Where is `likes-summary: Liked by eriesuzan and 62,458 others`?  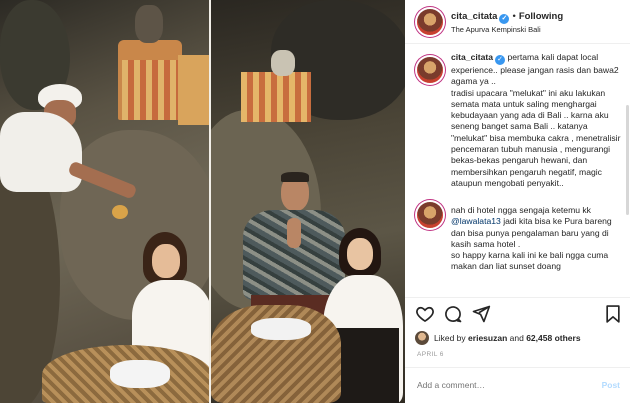 likes-summary: Liked by eriesuzan and 62,458 others is located at coordinates (520, 339).